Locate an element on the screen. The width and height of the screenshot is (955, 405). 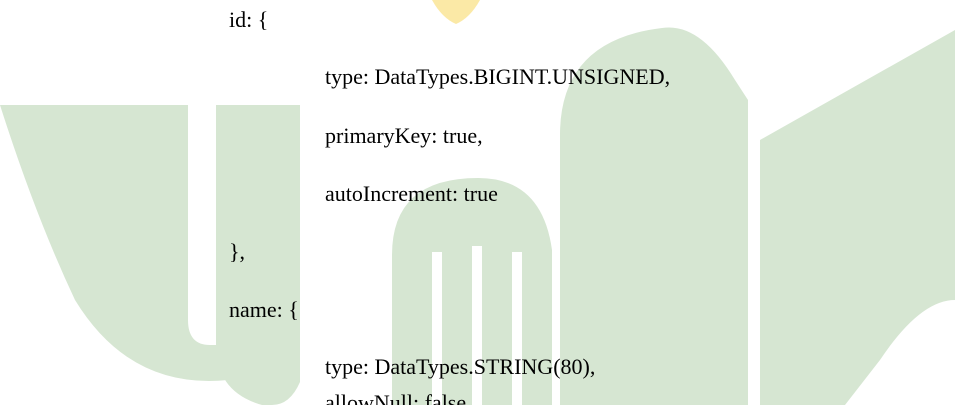
code-line: type: DataTypes.STRING(80), is located at coordinates (460, 366).